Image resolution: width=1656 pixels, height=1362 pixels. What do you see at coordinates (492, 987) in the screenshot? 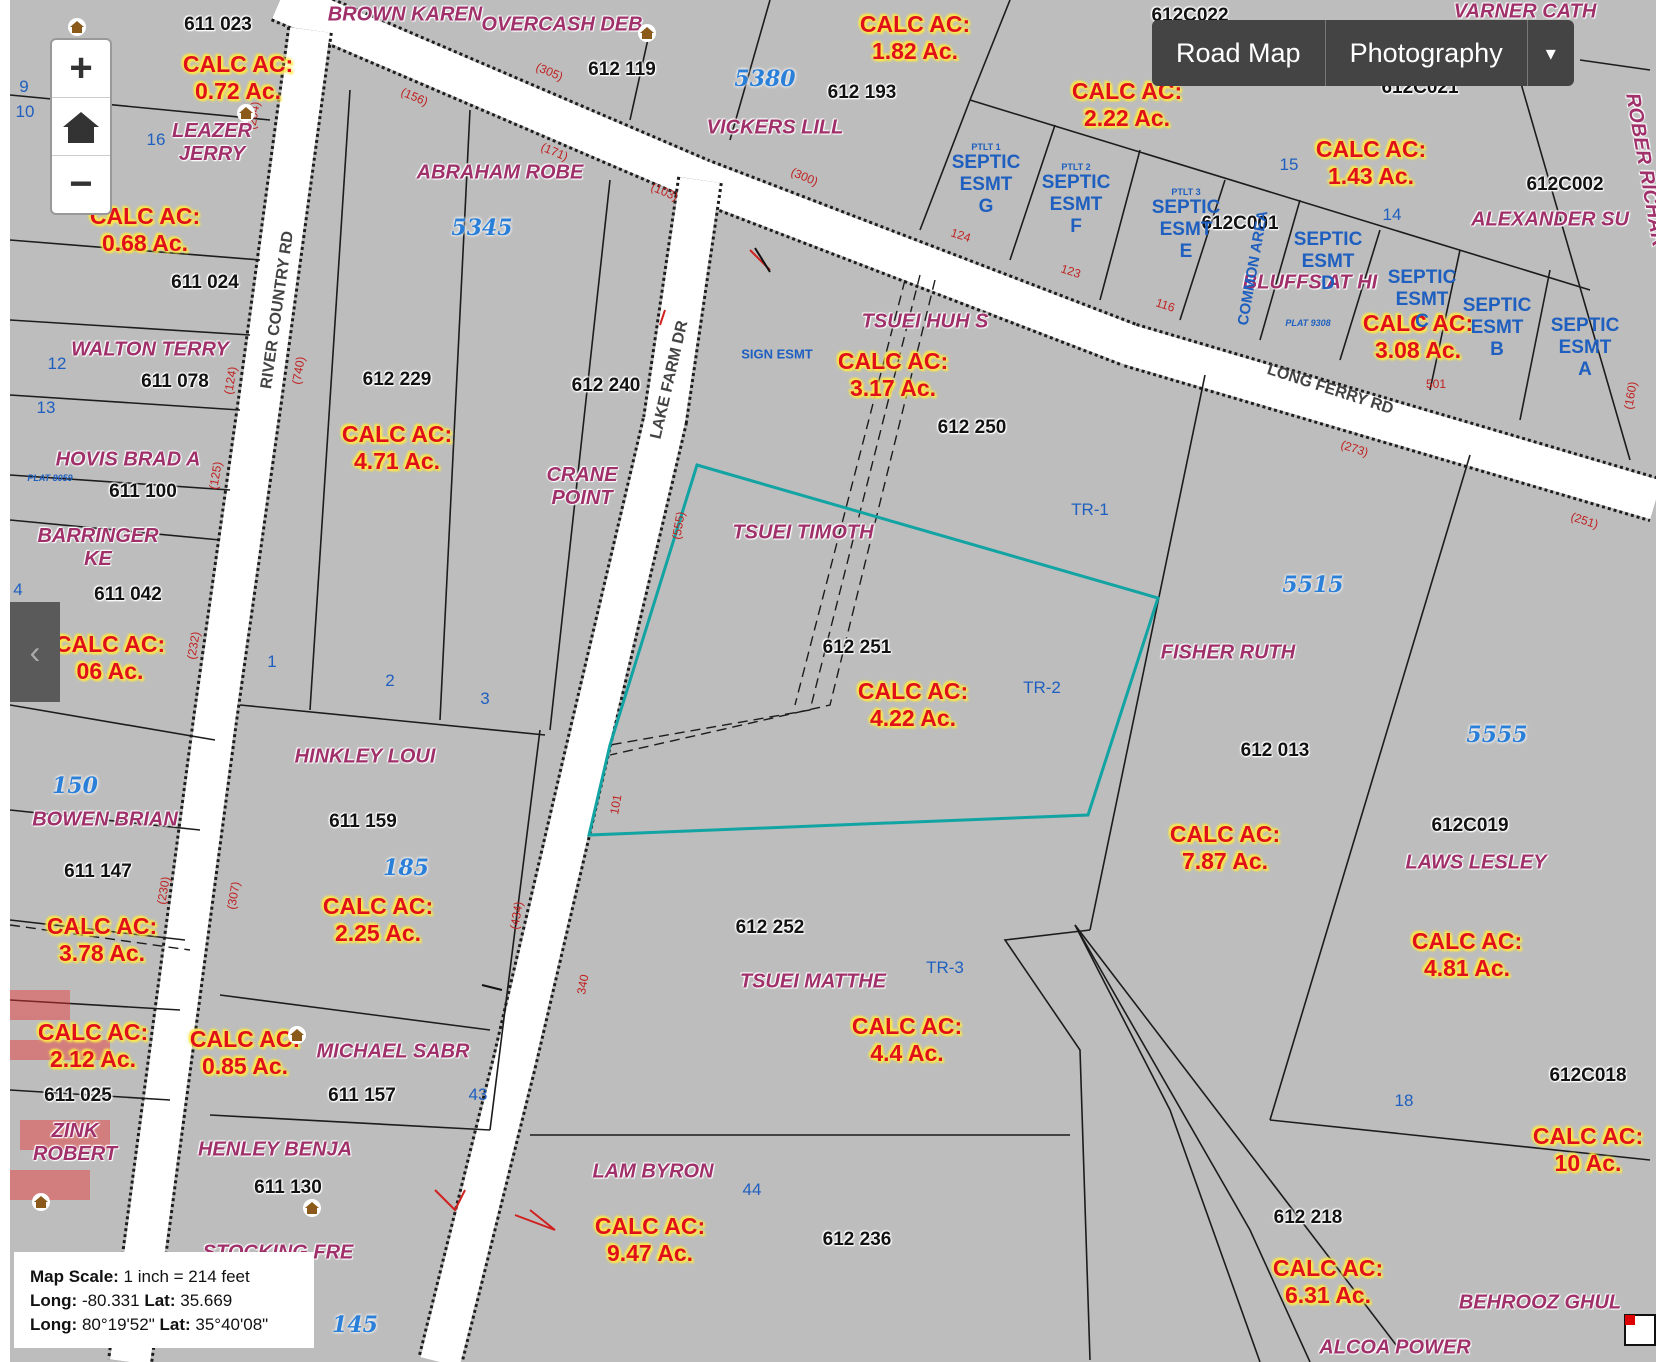
I see `pin-mark` at bounding box center [492, 987].